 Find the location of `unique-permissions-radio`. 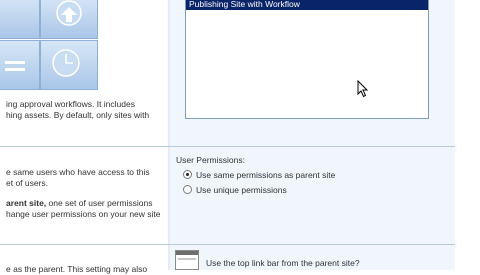

unique-permissions-radio is located at coordinates (187, 189).